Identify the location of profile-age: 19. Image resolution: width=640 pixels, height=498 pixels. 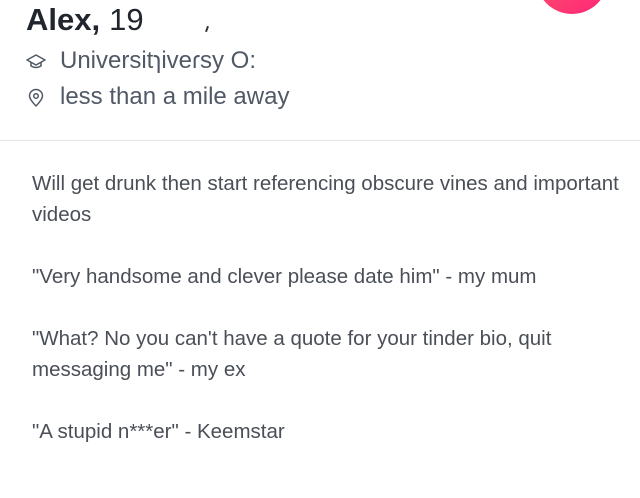
(126, 19).